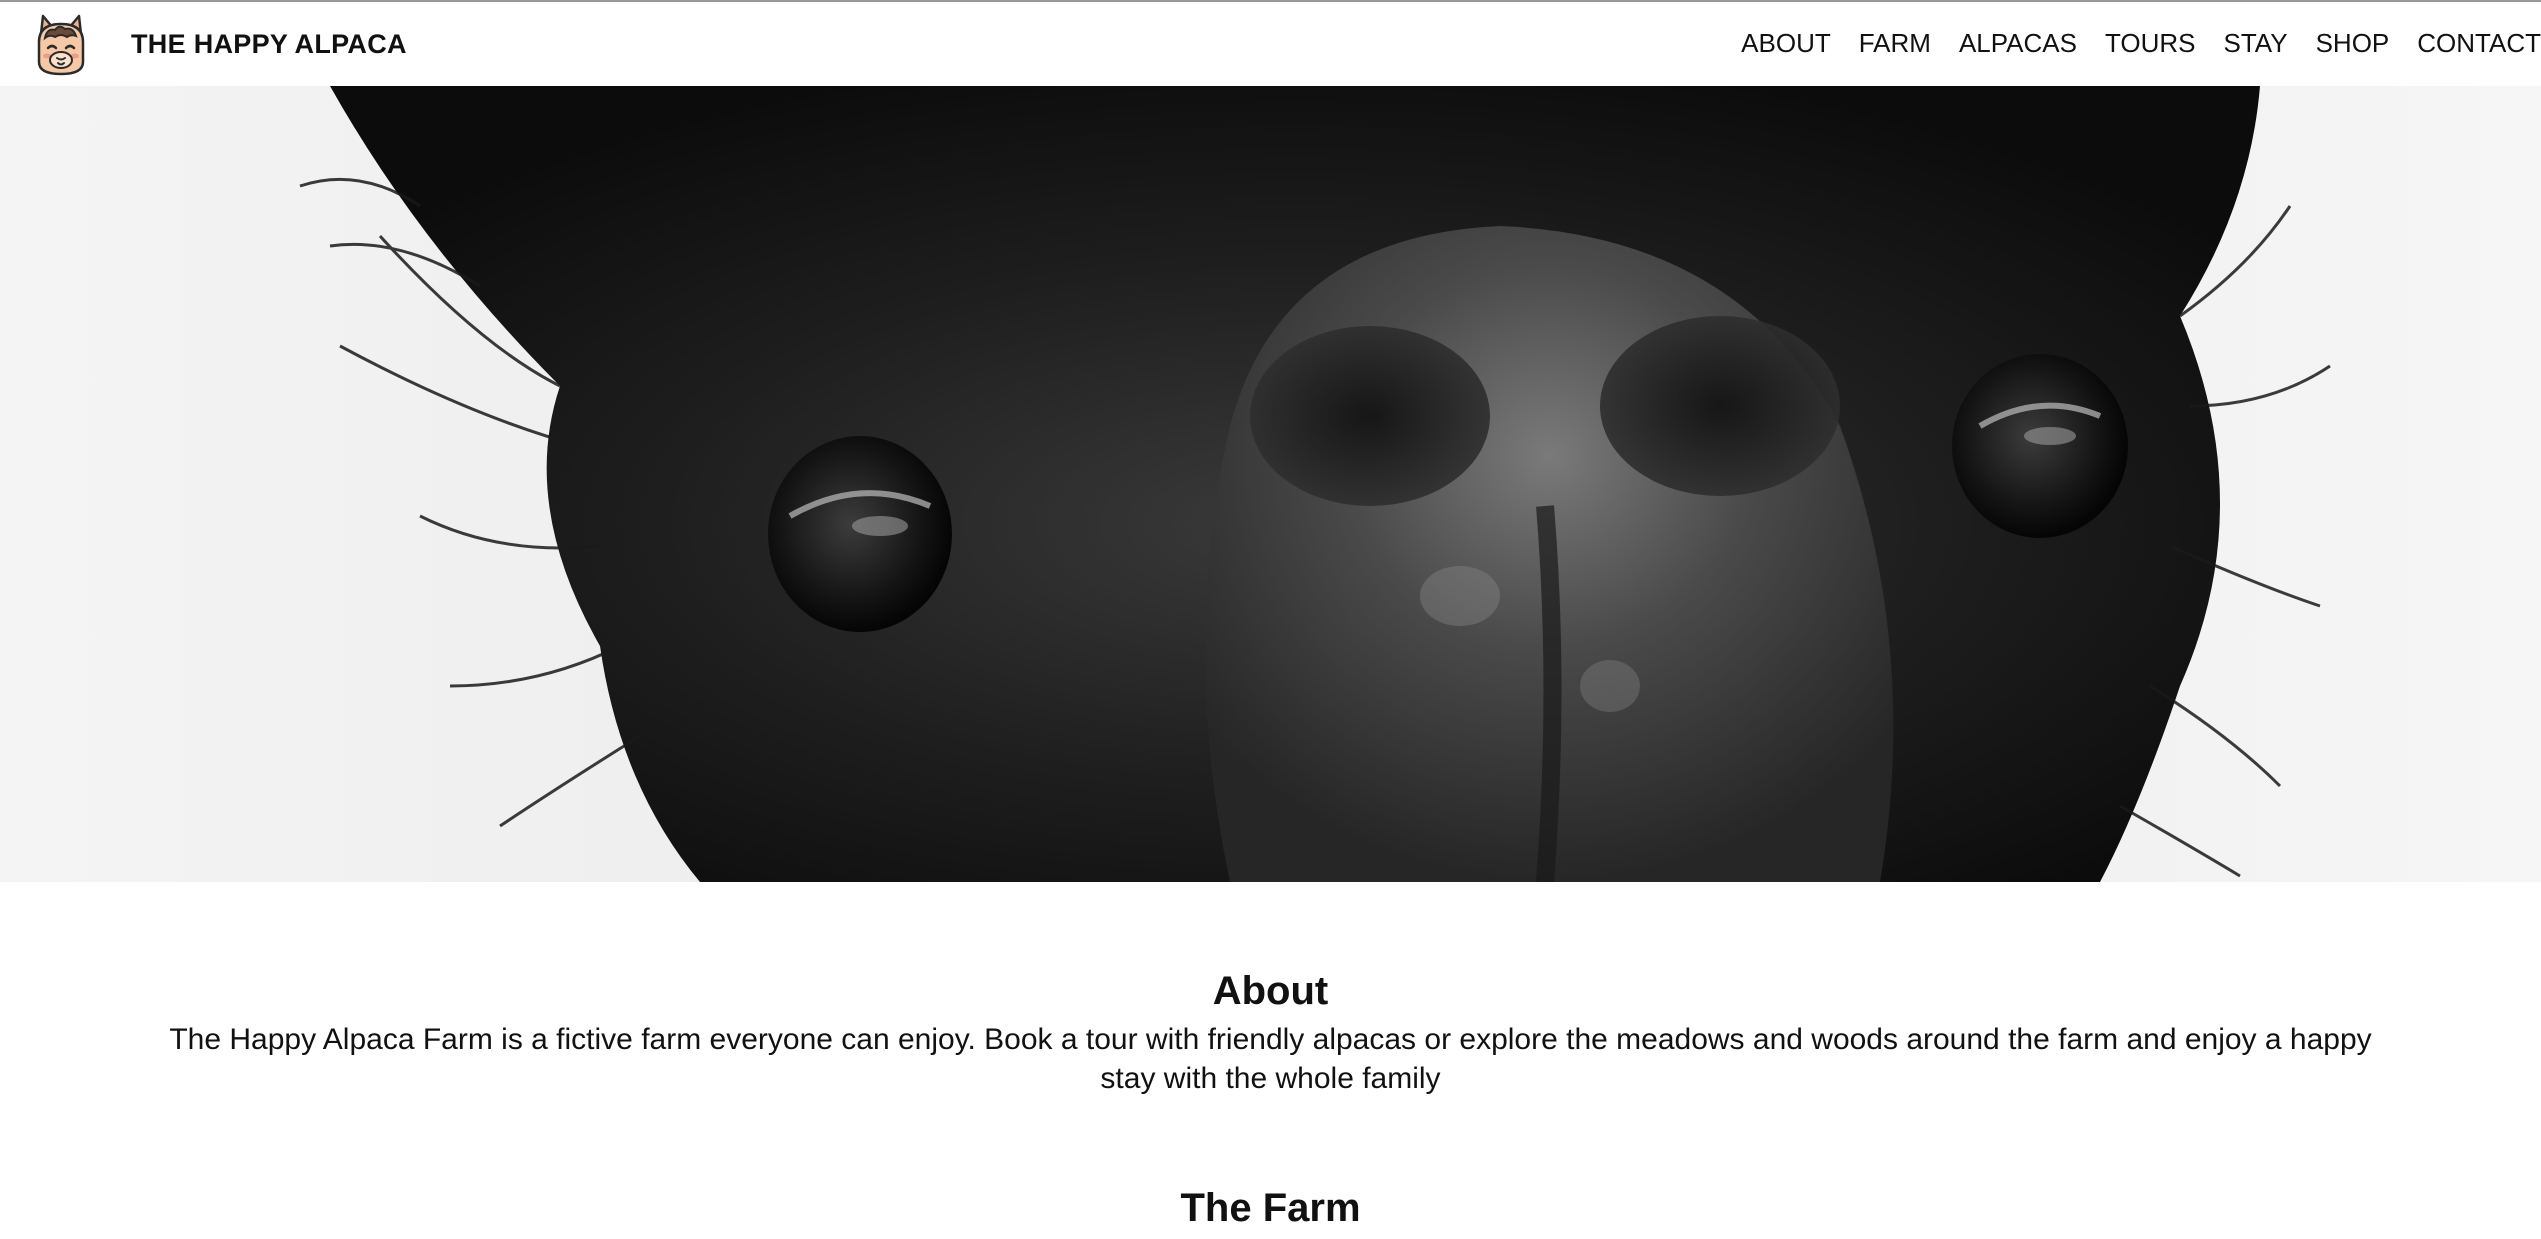 The width and height of the screenshot is (2541, 1239). What do you see at coordinates (2136, 43) in the screenshot?
I see `nav-link-tours: TOURS` at bounding box center [2136, 43].